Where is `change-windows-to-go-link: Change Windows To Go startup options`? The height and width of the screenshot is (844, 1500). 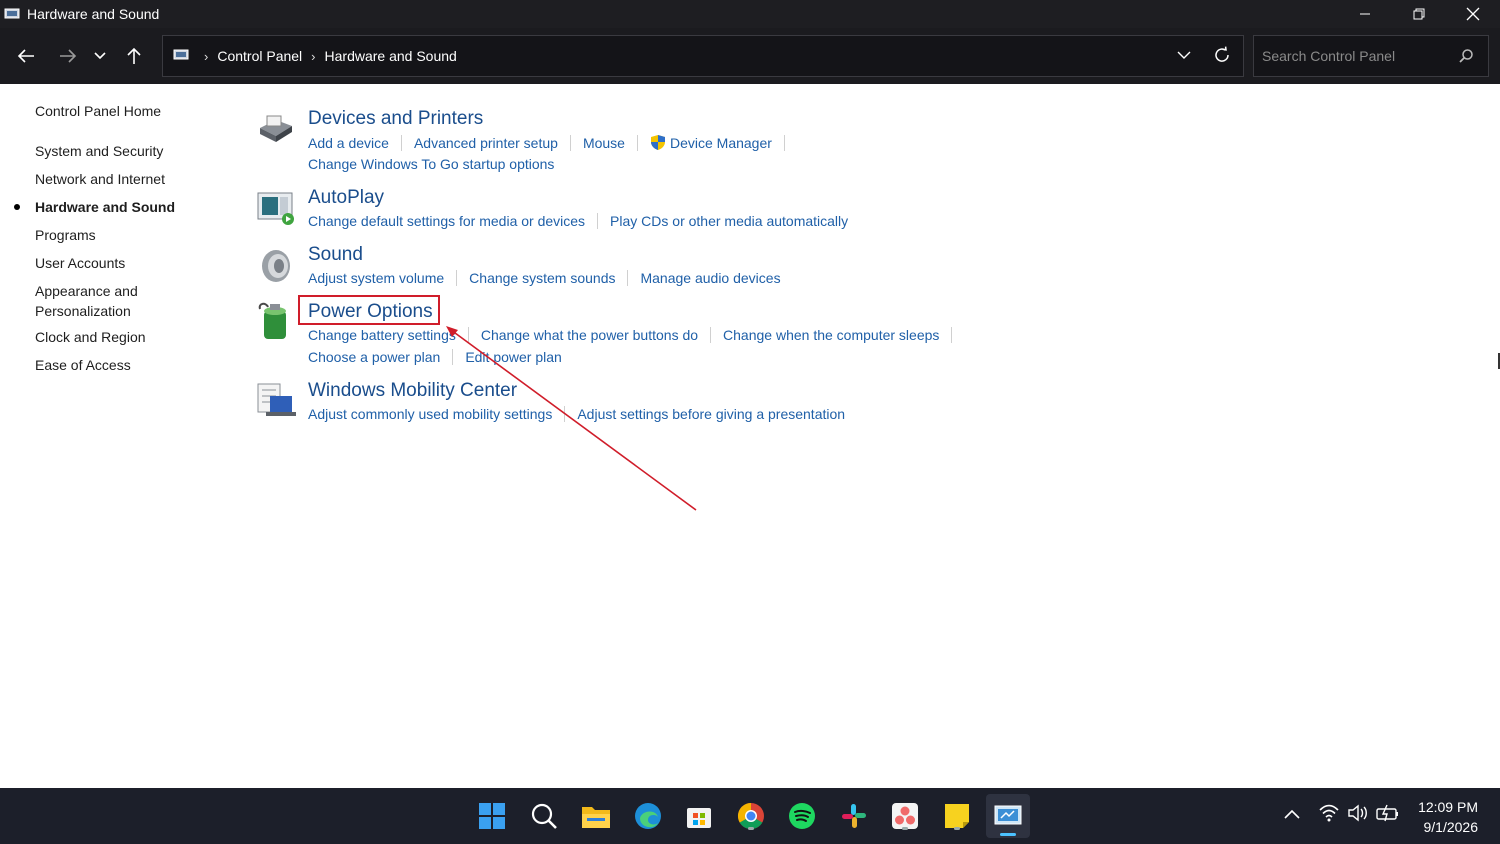 change-windows-to-go-link: Change Windows To Go startup options is located at coordinates (431, 164).